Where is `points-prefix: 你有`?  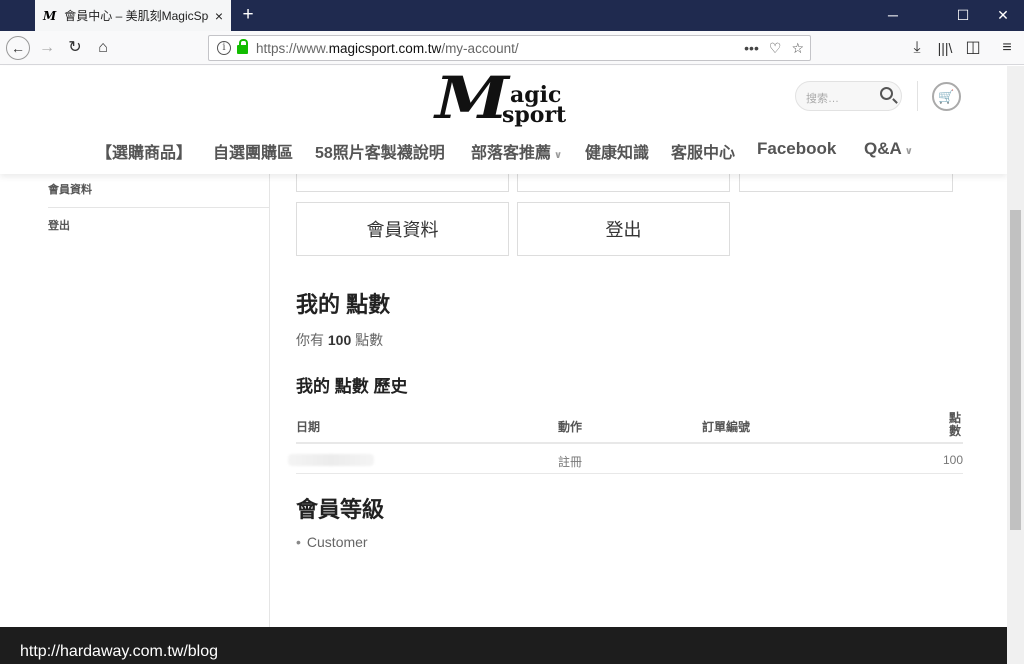
points-prefix: 你有 is located at coordinates (310, 340).